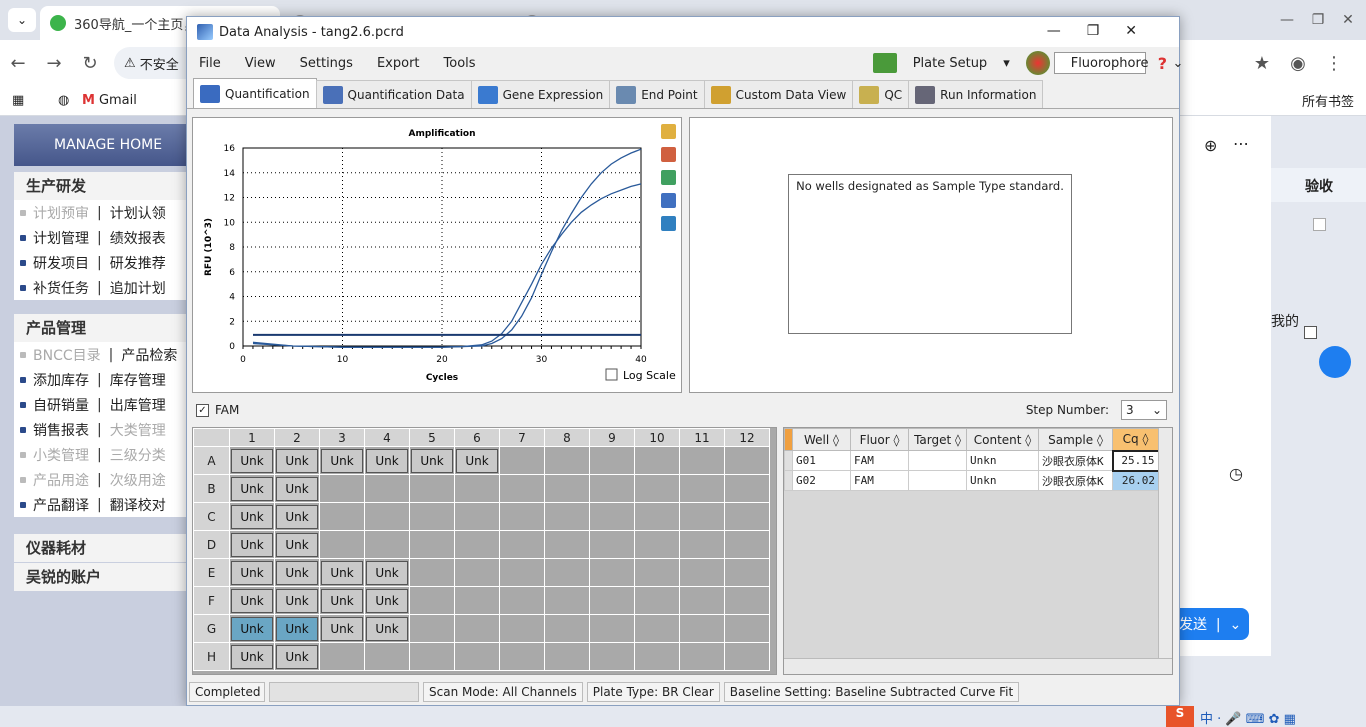 Image resolution: width=1366 pixels, height=727 pixels. What do you see at coordinates (477, 437) in the screenshot?
I see `plate-col-header: 6` at bounding box center [477, 437].